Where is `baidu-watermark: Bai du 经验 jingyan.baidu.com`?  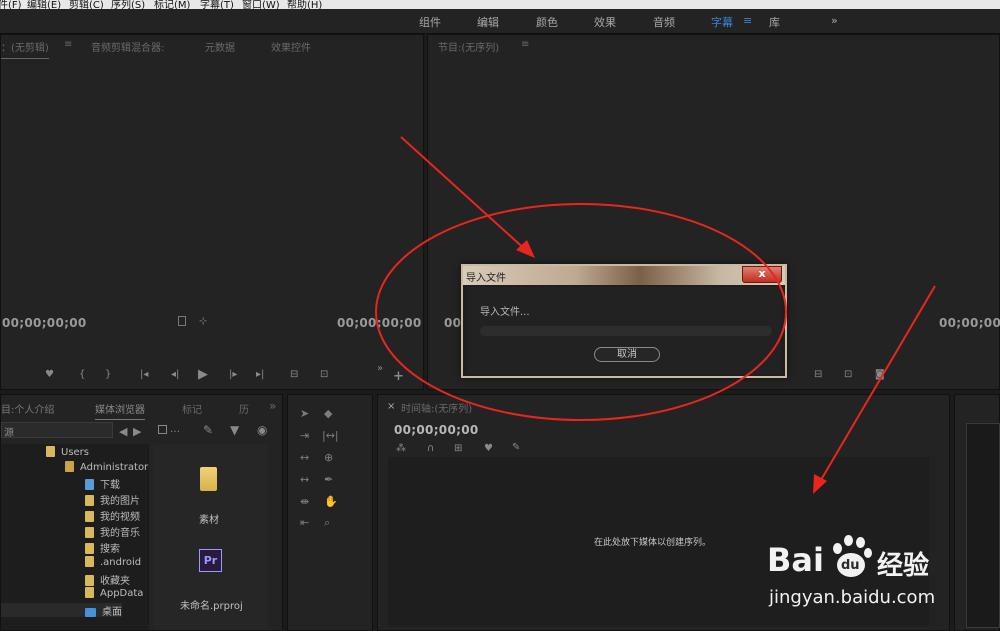 baidu-watermark: Bai du 经验 jingyan.baidu.com is located at coordinates (883, 574).